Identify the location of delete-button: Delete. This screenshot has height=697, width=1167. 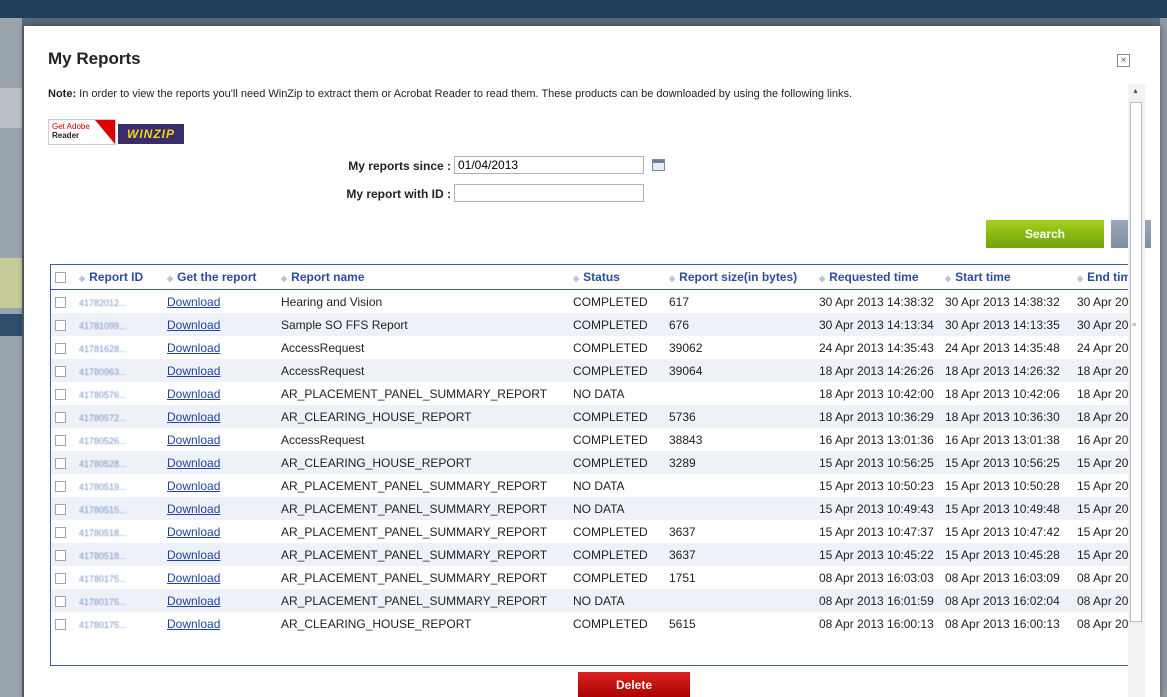
(634, 684).